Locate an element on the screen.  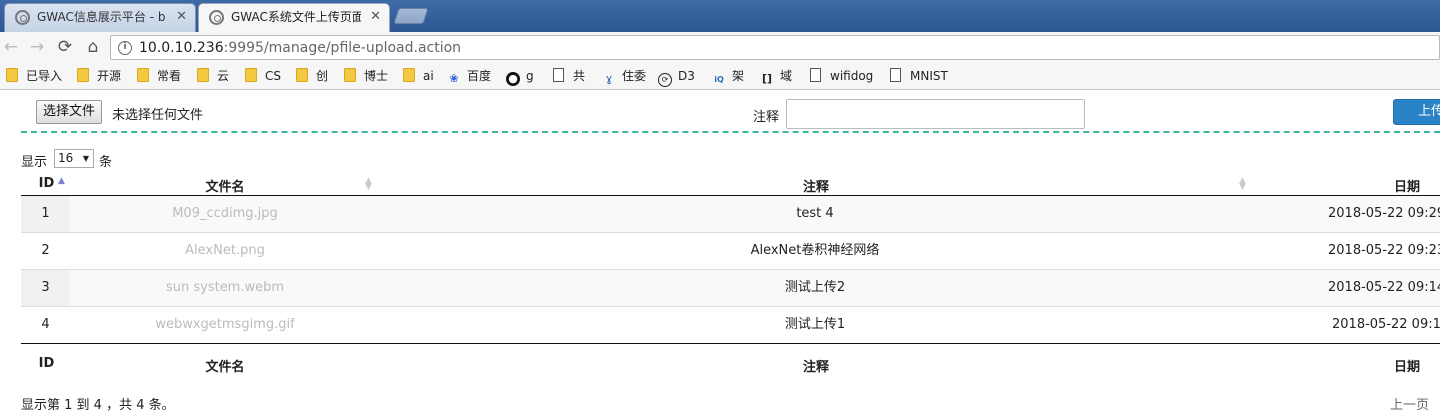
bookmark-label: 博士 is located at coordinates (376, 76).